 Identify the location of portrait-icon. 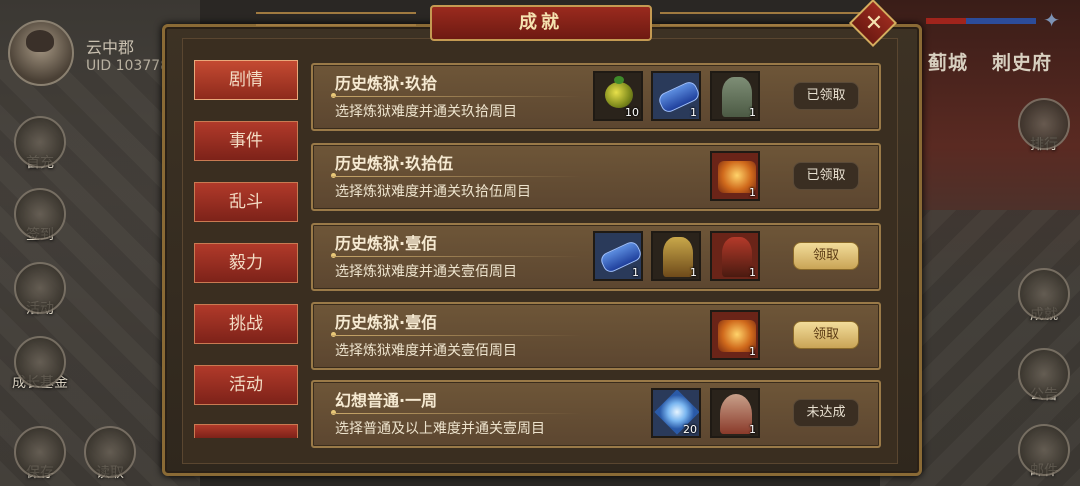
(736, 414).